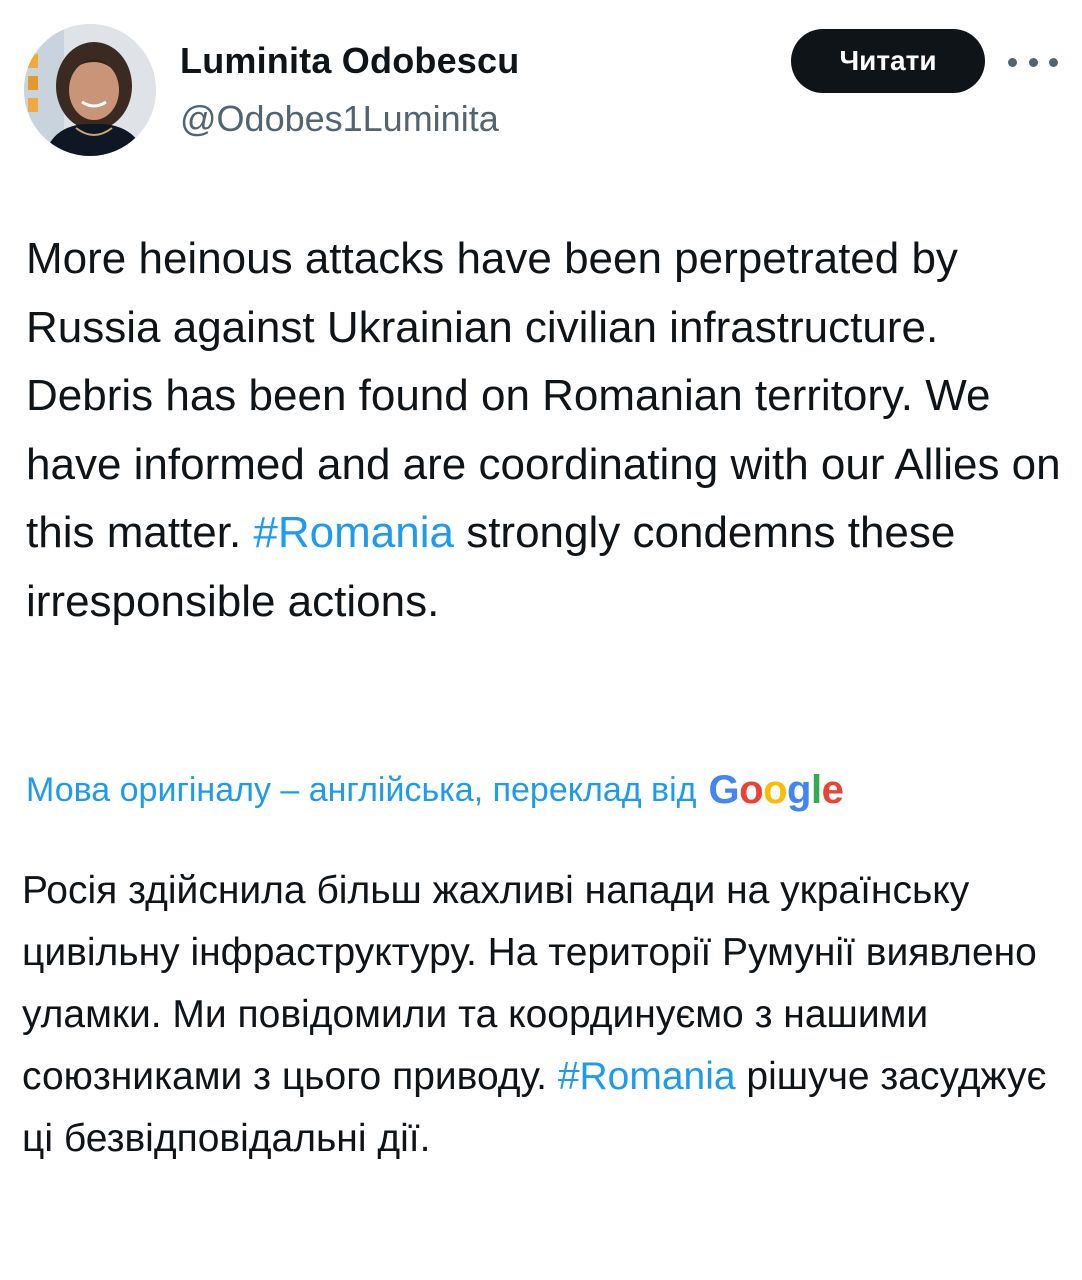 This screenshot has width=1082, height=1280. I want to click on avatar, so click(90, 90).